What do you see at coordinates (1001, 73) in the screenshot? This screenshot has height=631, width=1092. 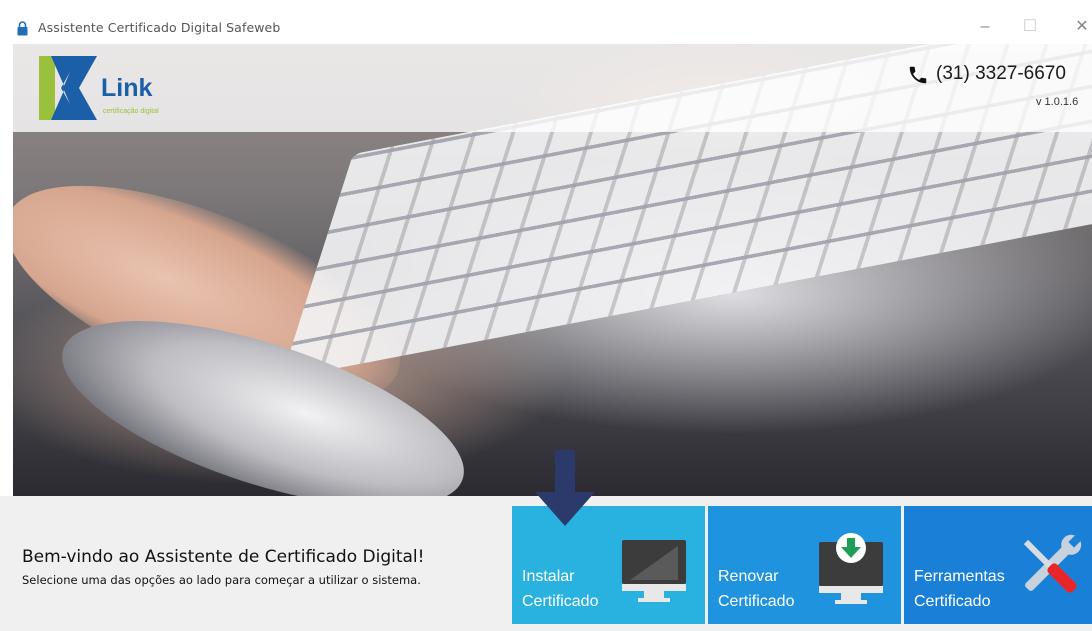 I see `phone-number: (31) 3327-6670` at bounding box center [1001, 73].